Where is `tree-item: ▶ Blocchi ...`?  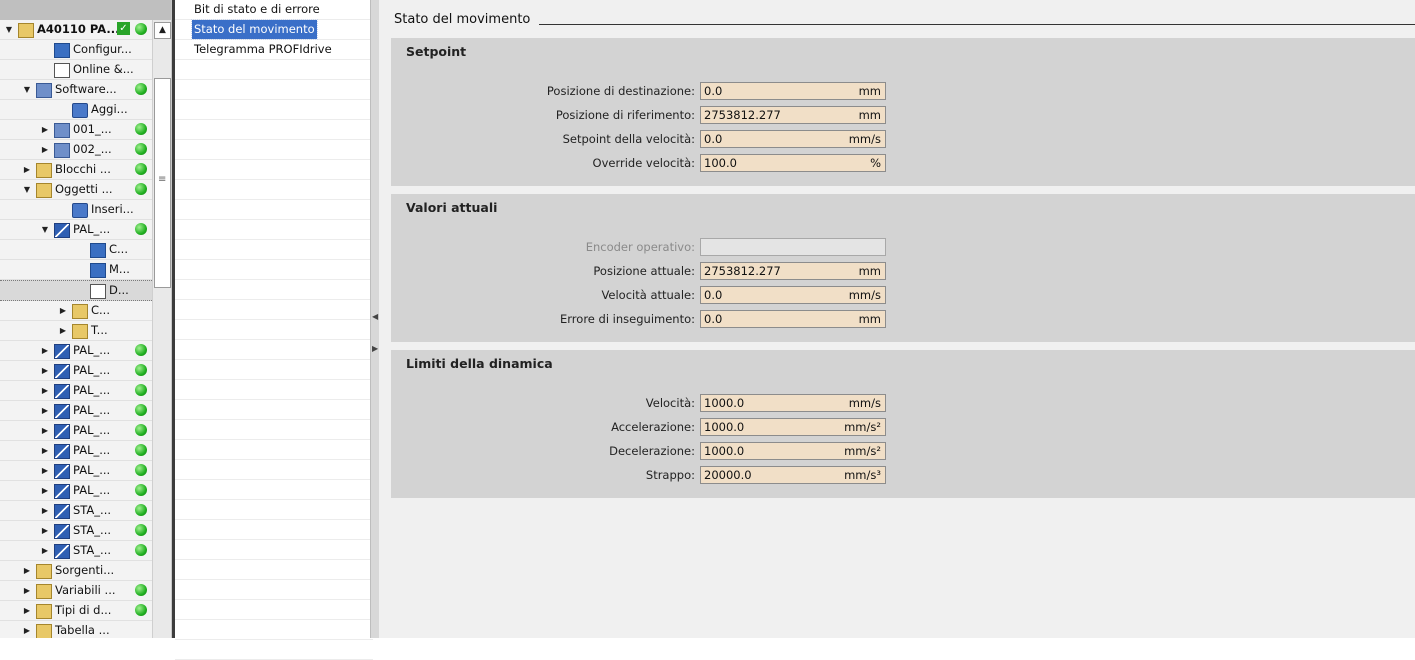
tree-item: ▶ Blocchi ... is located at coordinates (76, 170).